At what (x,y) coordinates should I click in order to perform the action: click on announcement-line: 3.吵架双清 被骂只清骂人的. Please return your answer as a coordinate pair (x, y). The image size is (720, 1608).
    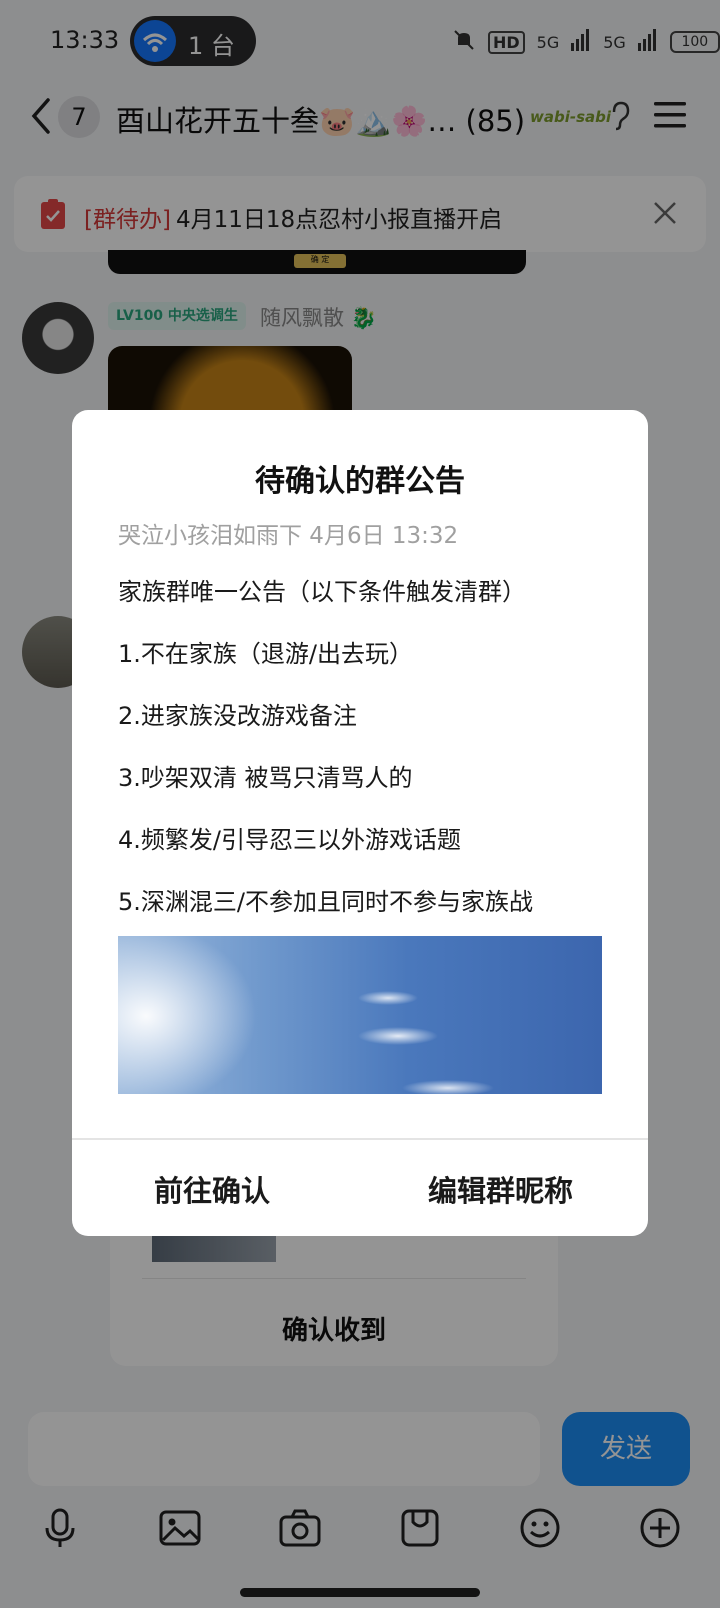
    Looking at the image, I should click on (265, 778).